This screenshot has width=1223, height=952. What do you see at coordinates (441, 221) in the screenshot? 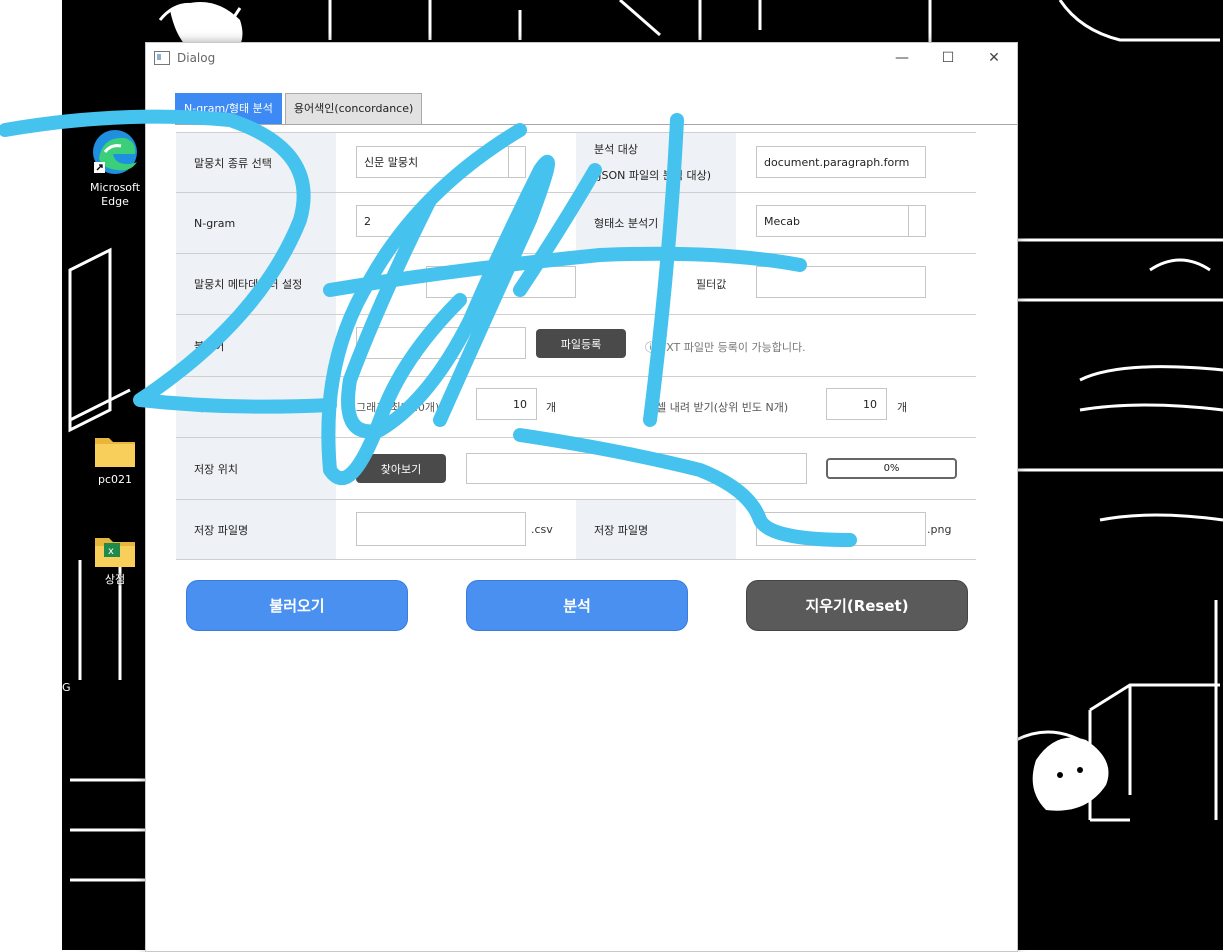
I see `ngram-input: 2` at bounding box center [441, 221].